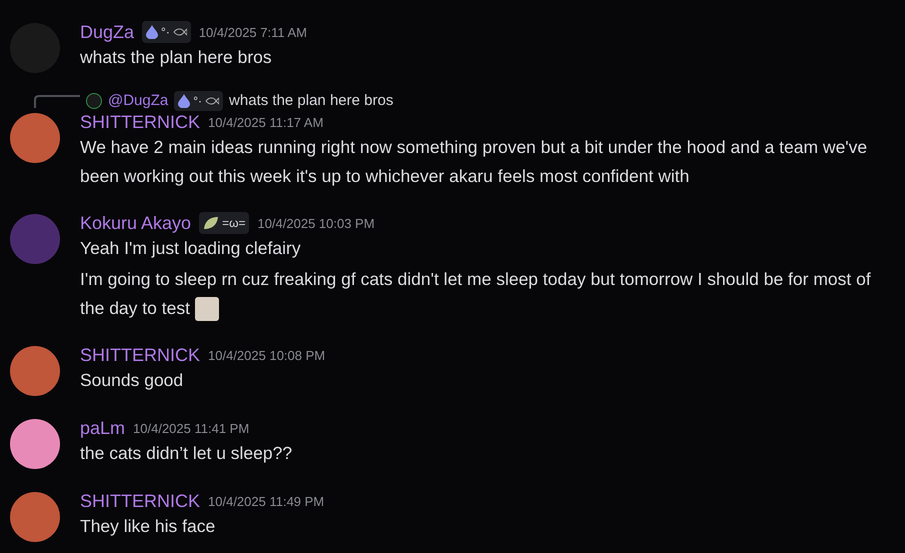 This screenshot has height=553, width=905. What do you see at coordinates (103, 428) in the screenshot?
I see `username: paLm` at bounding box center [103, 428].